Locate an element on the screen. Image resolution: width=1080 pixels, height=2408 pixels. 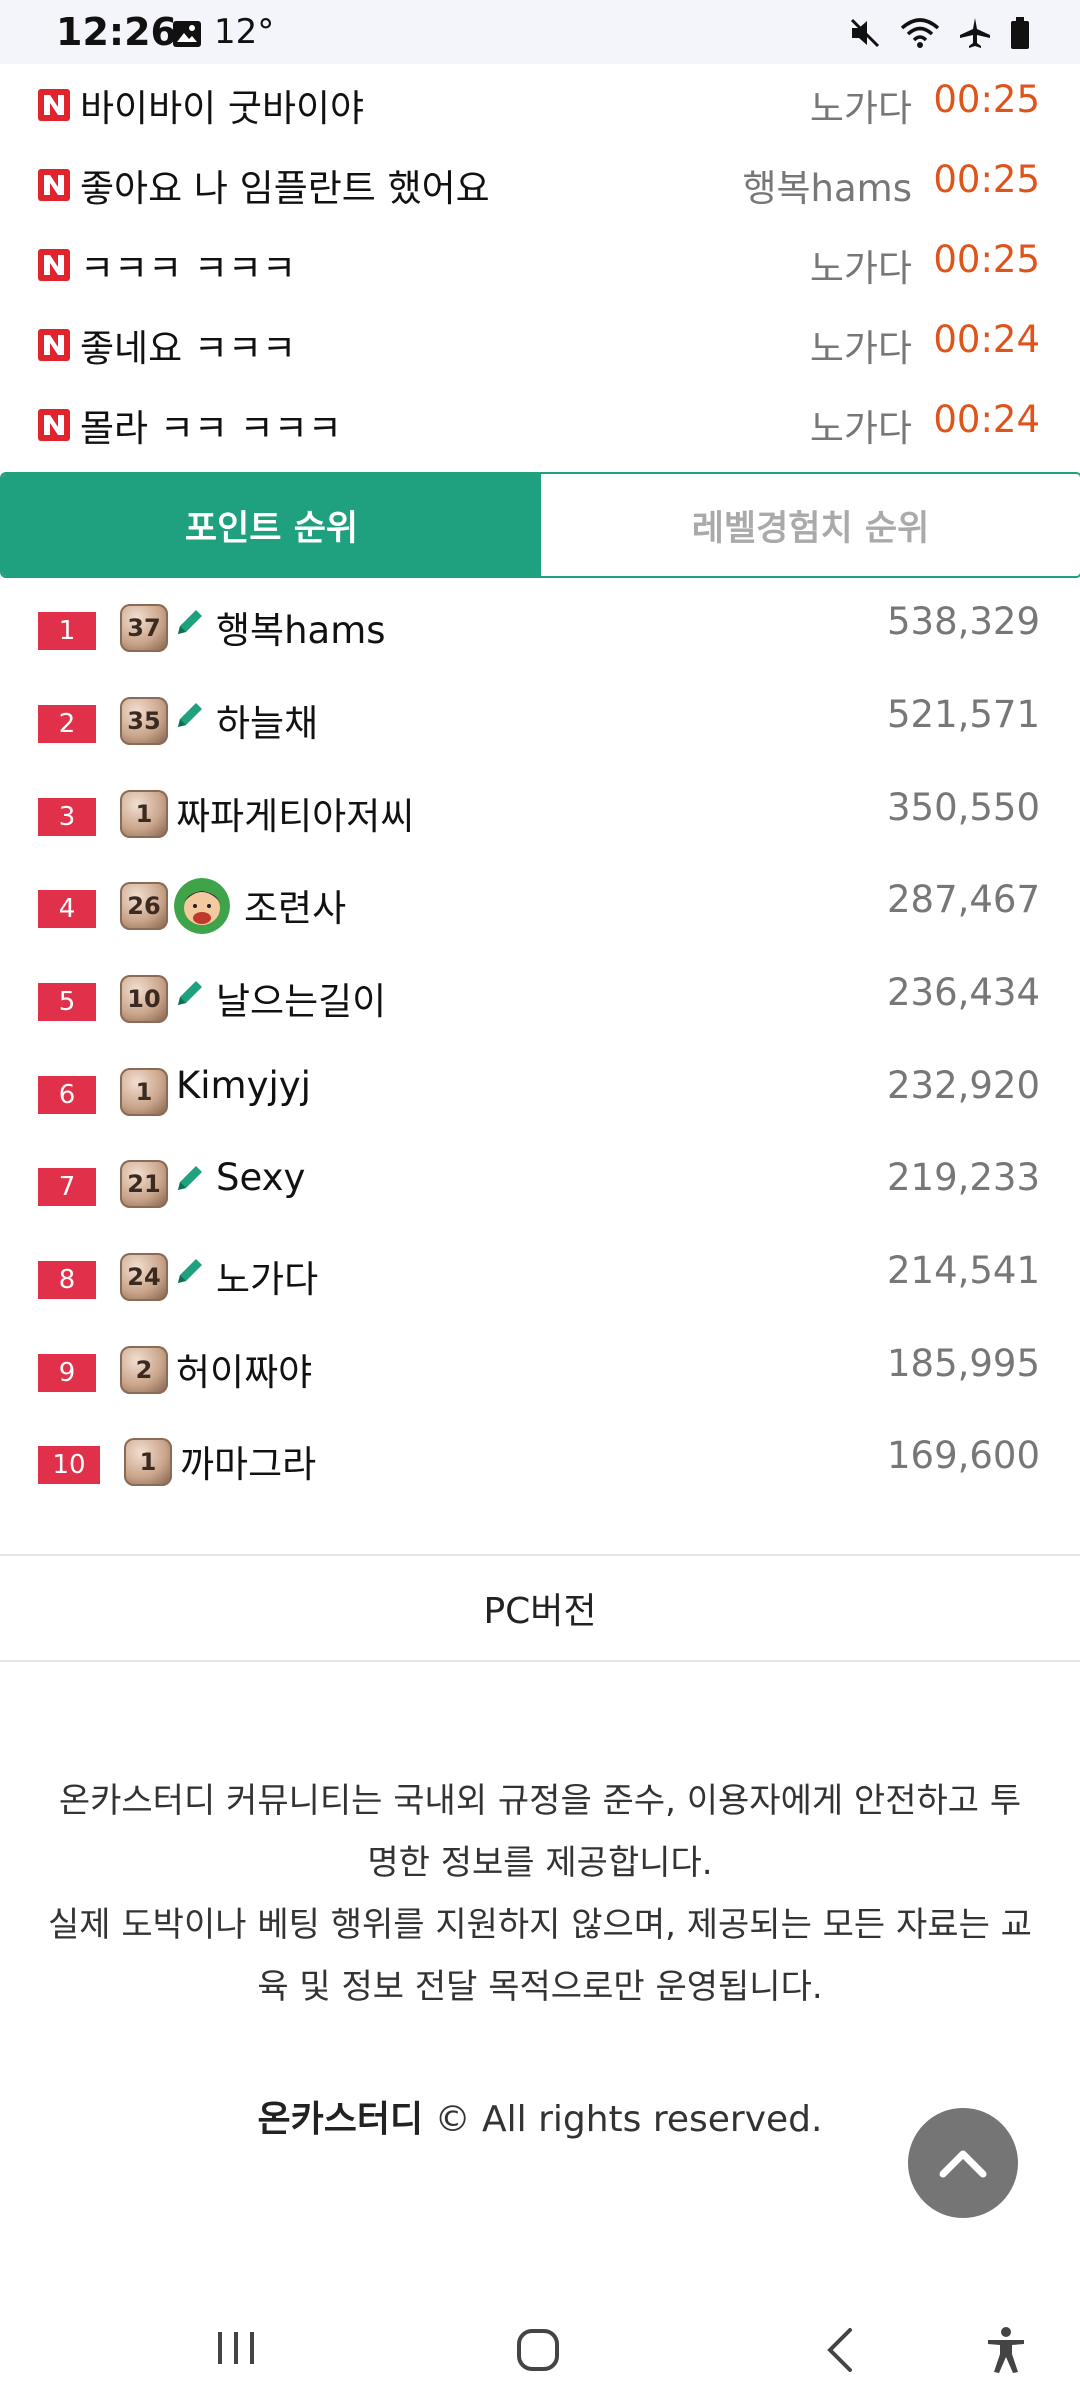
comment-item: 좋아요 나 임플란트 했어요 행복hams 00:25 is located at coordinates (540, 182).